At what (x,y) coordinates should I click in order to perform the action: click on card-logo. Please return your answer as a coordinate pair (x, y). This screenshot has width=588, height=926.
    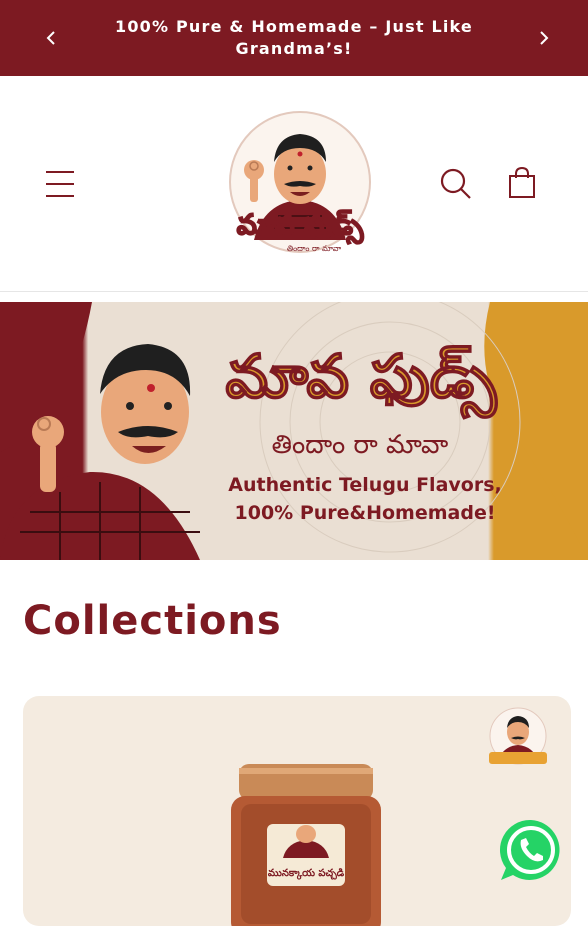
    Looking at the image, I should click on (518, 736).